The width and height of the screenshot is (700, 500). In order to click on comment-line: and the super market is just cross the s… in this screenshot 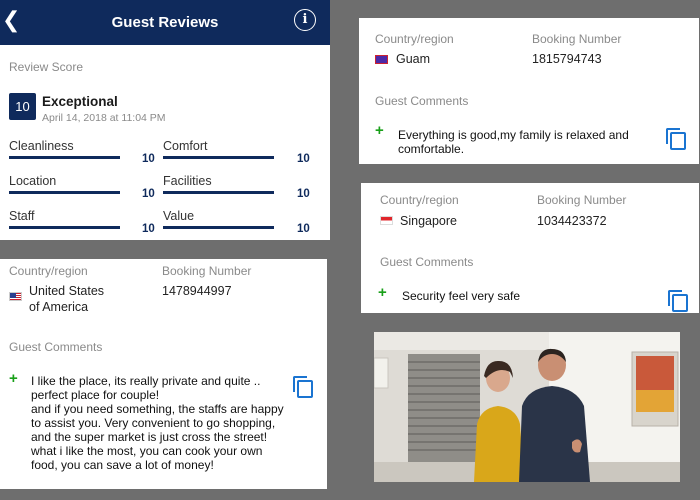, I will do `click(149, 437)`.